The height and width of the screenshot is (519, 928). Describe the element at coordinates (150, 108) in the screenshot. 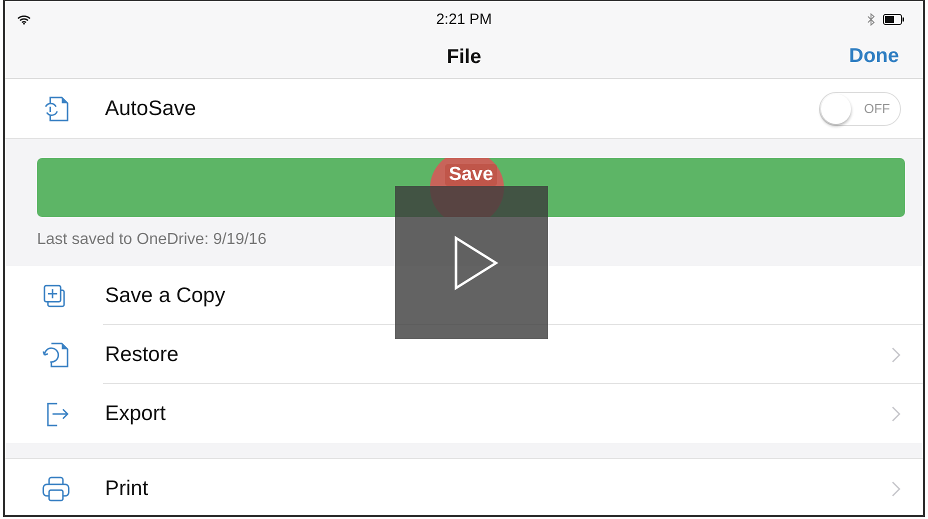

I see `autosave-label: AutoSave` at that location.